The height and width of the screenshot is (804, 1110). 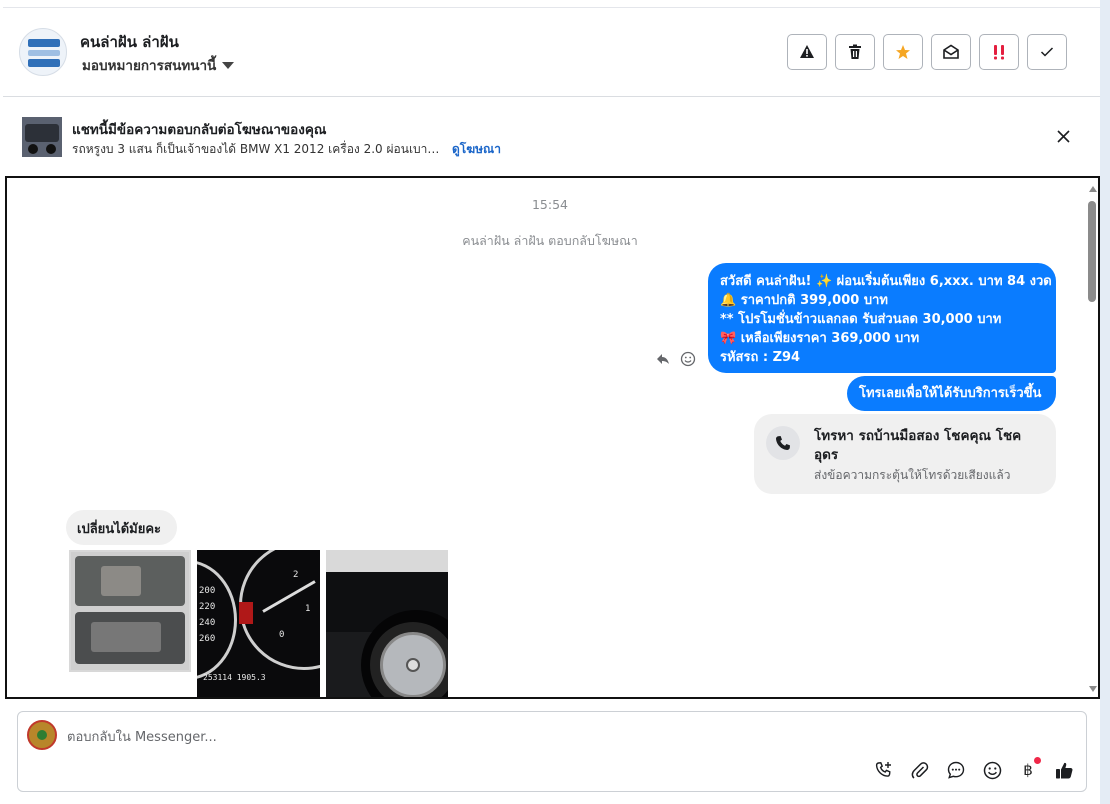 I want to click on engine-photo, so click(x=130, y=611).